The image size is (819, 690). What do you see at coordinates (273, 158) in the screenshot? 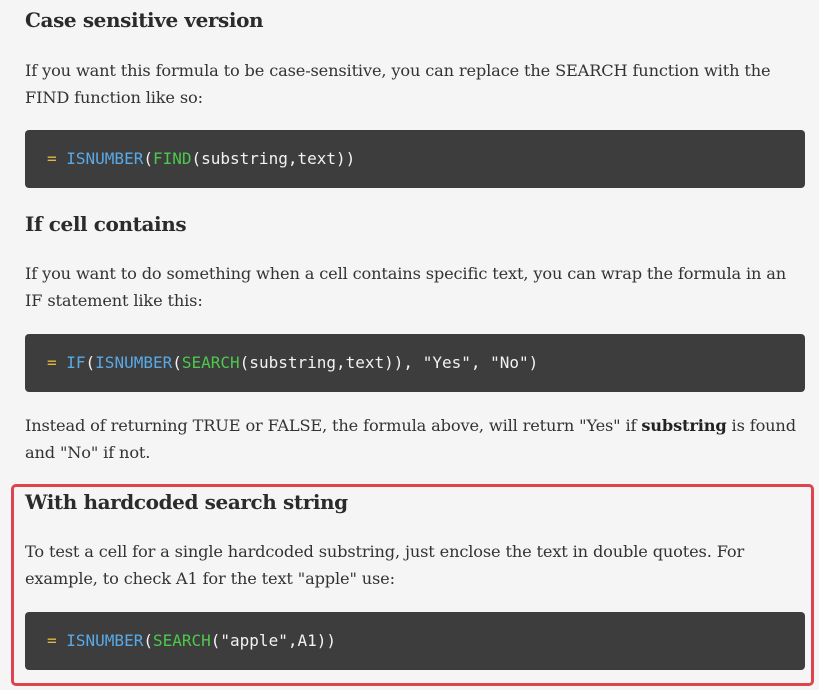
I see `code-arguments: (substring,text))` at bounding box center [273, 158].